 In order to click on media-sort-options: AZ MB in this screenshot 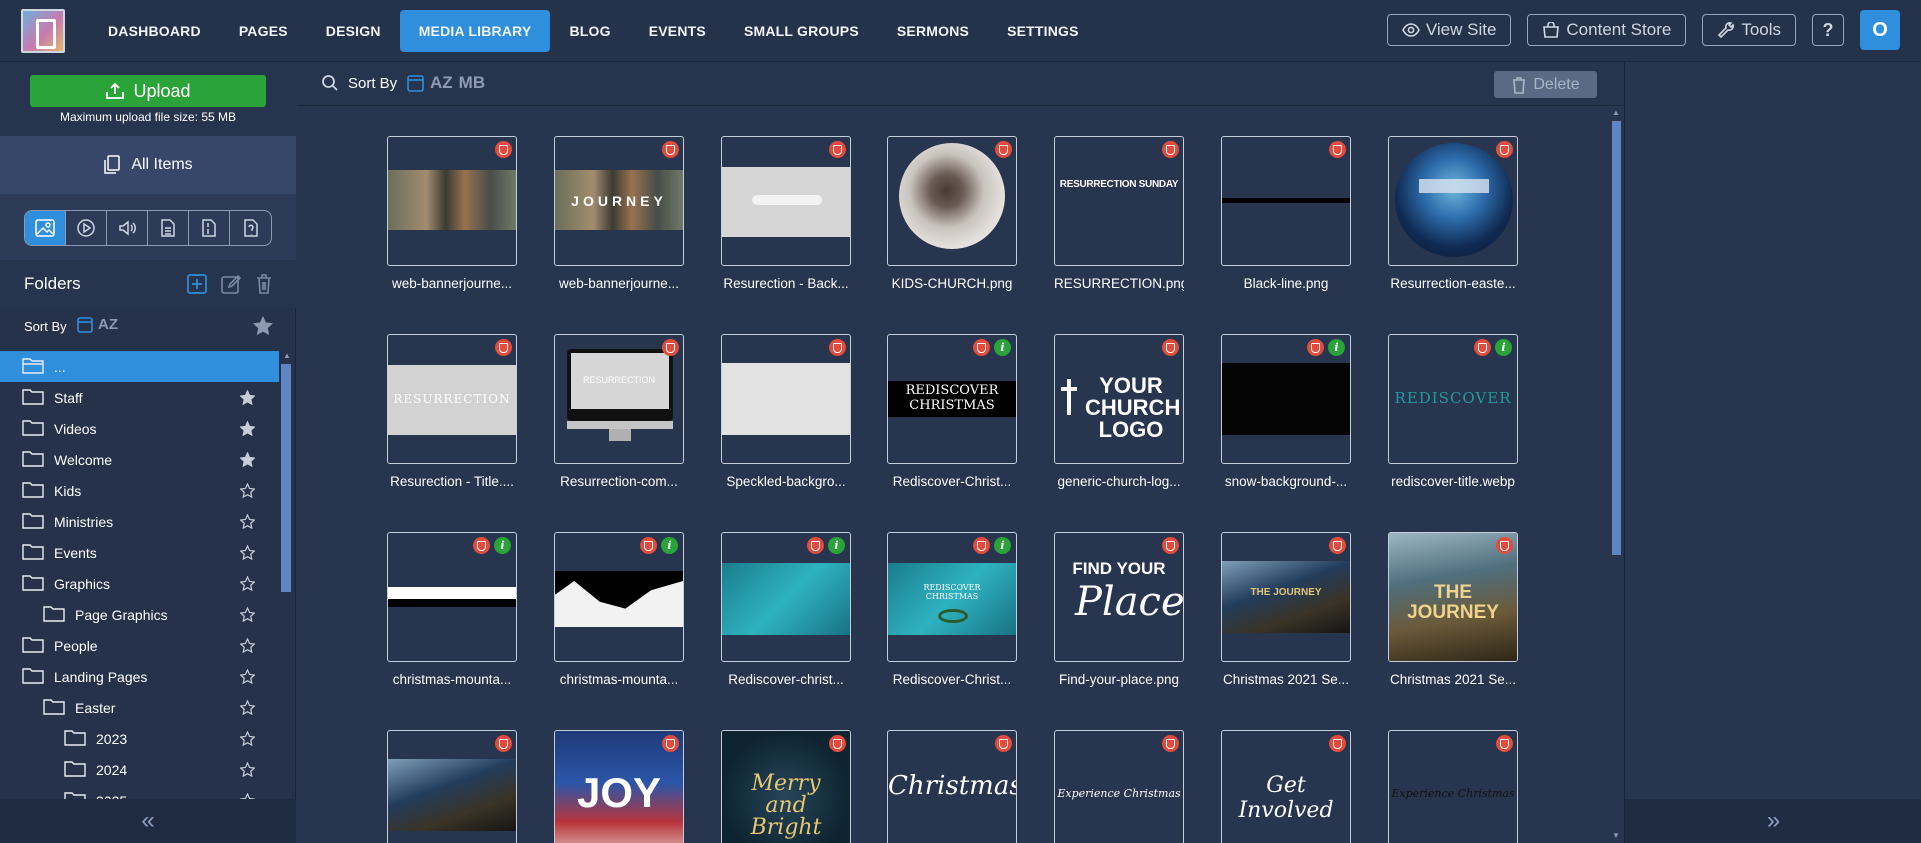, I will do `click(446, 83)`.